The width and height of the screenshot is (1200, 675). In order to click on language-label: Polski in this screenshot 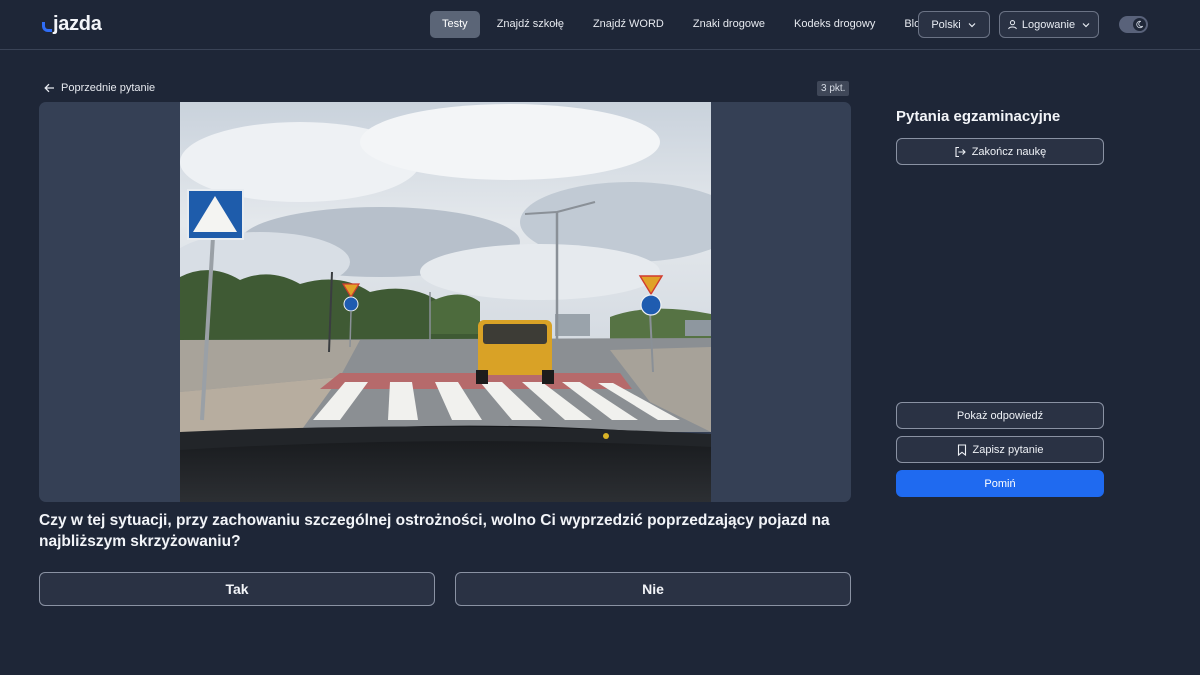, I will do `click(946, 24)`.